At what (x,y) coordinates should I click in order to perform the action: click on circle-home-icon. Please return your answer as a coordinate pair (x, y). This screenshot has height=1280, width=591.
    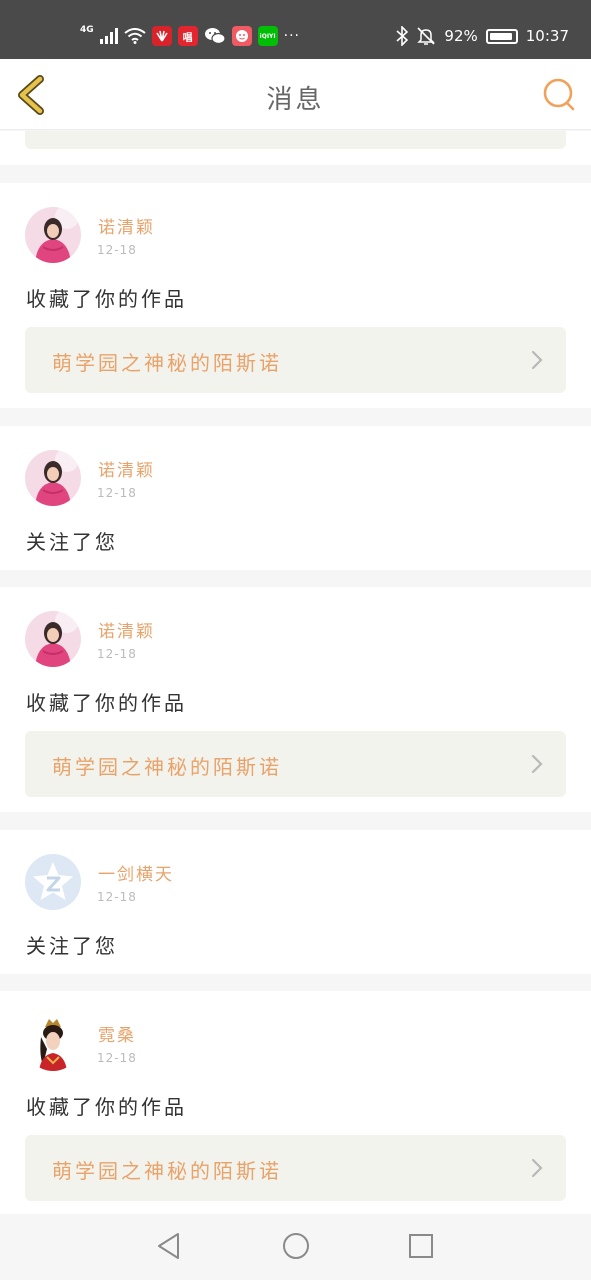
    Looking at the image, I should click on (296, 1246).